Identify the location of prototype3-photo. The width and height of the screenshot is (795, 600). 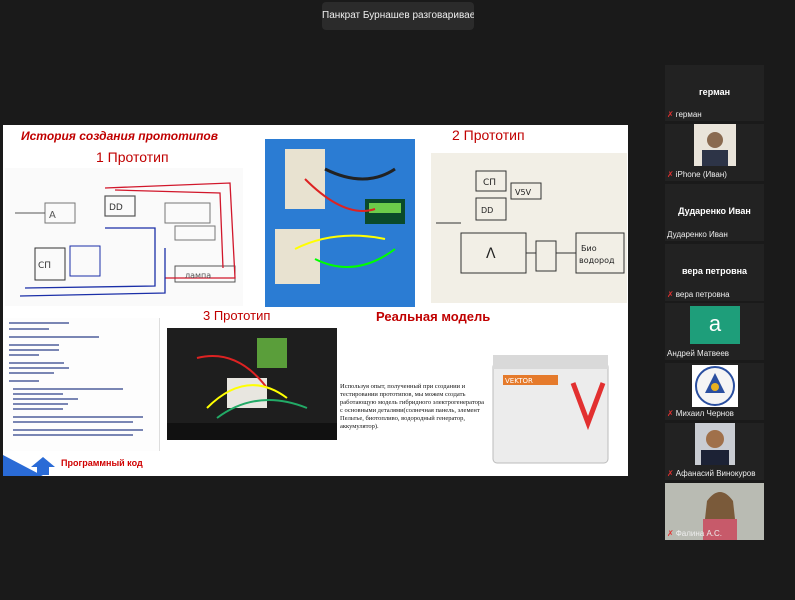
(252, 384).